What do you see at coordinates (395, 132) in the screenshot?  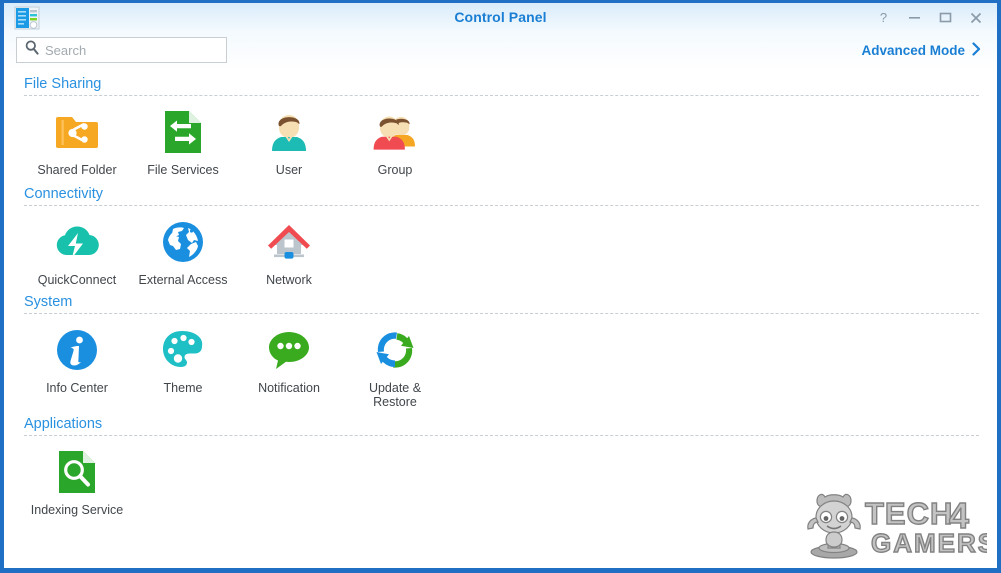 I see `group-icon` at bounding box center [395, 132].